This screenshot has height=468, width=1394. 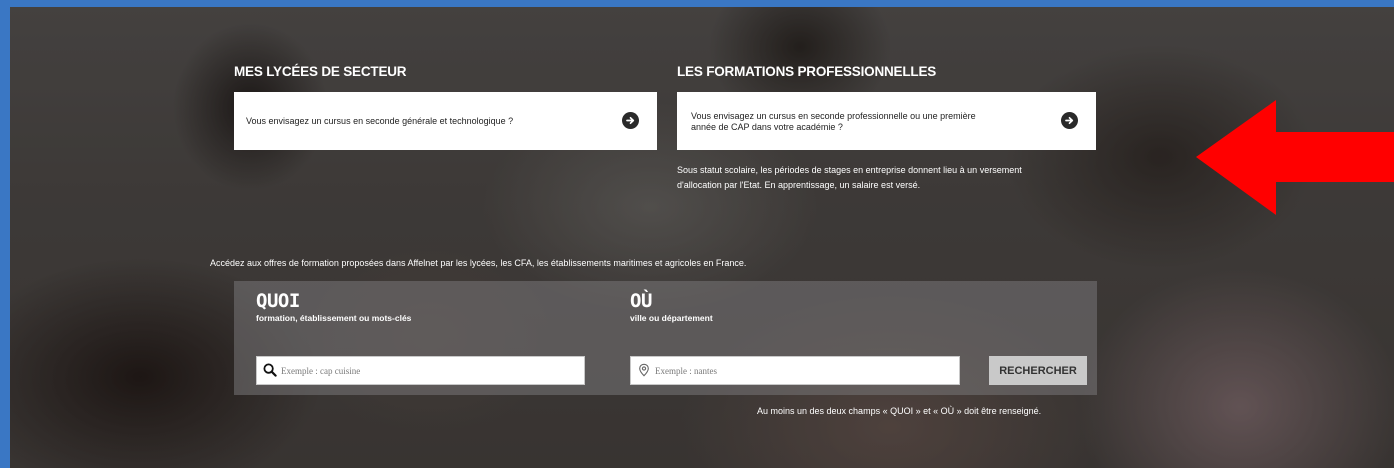 I want to click on red-arrow-left-icon, so click(x=1295, y=157).